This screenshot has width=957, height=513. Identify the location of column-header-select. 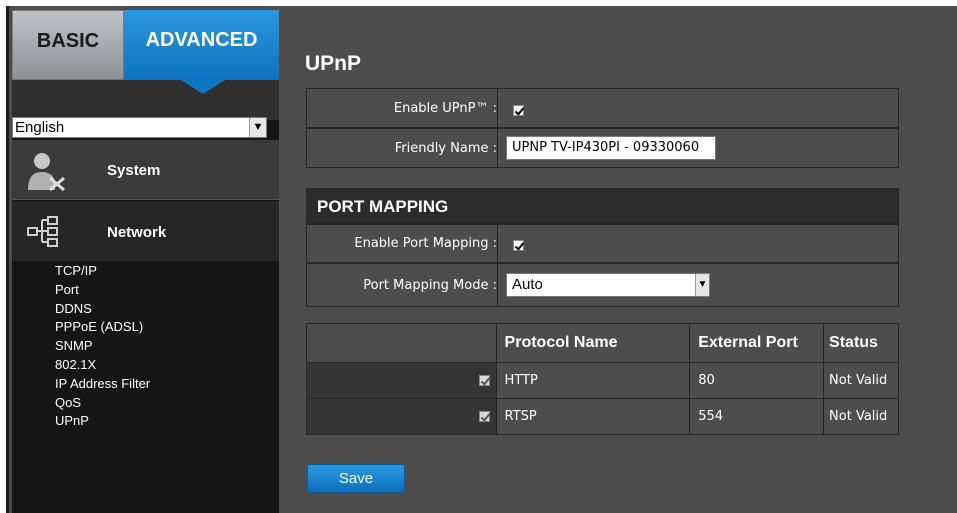
(401, 343).